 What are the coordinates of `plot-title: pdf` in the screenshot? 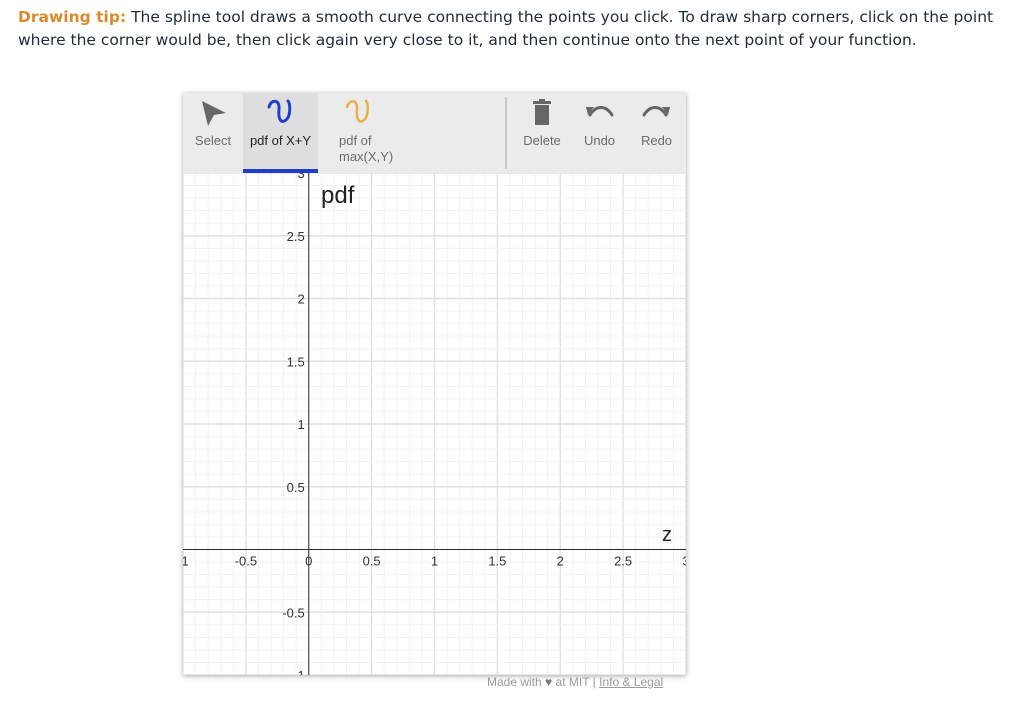 It's located at (338, 195).